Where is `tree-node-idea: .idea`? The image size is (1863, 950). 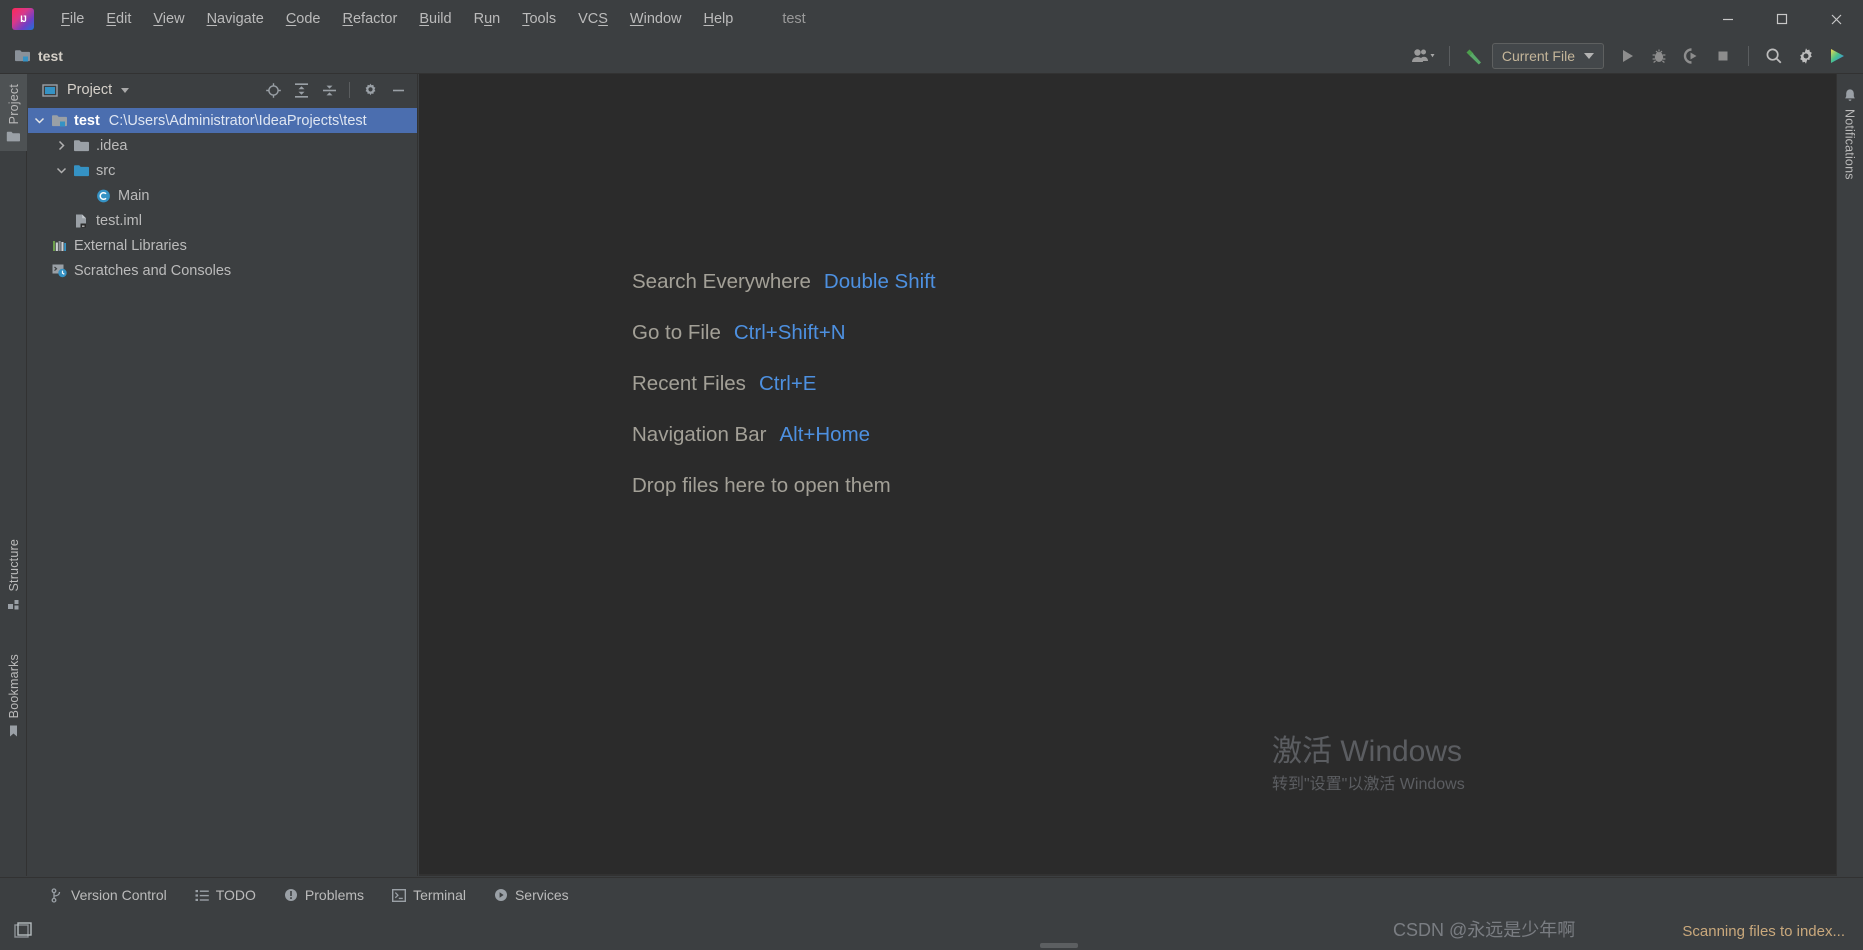 tree-node-idea: .idea is located at coordinates (222, 145).